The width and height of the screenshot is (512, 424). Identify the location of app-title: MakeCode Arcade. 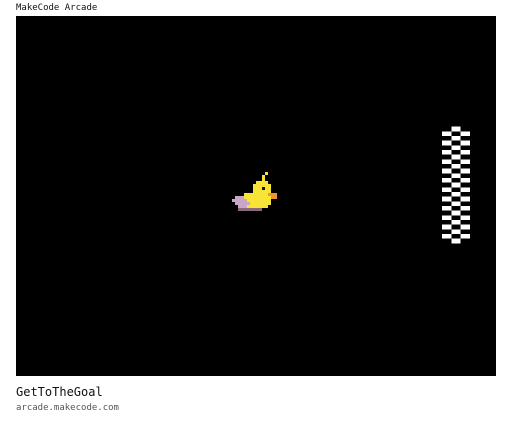
(57, 8).